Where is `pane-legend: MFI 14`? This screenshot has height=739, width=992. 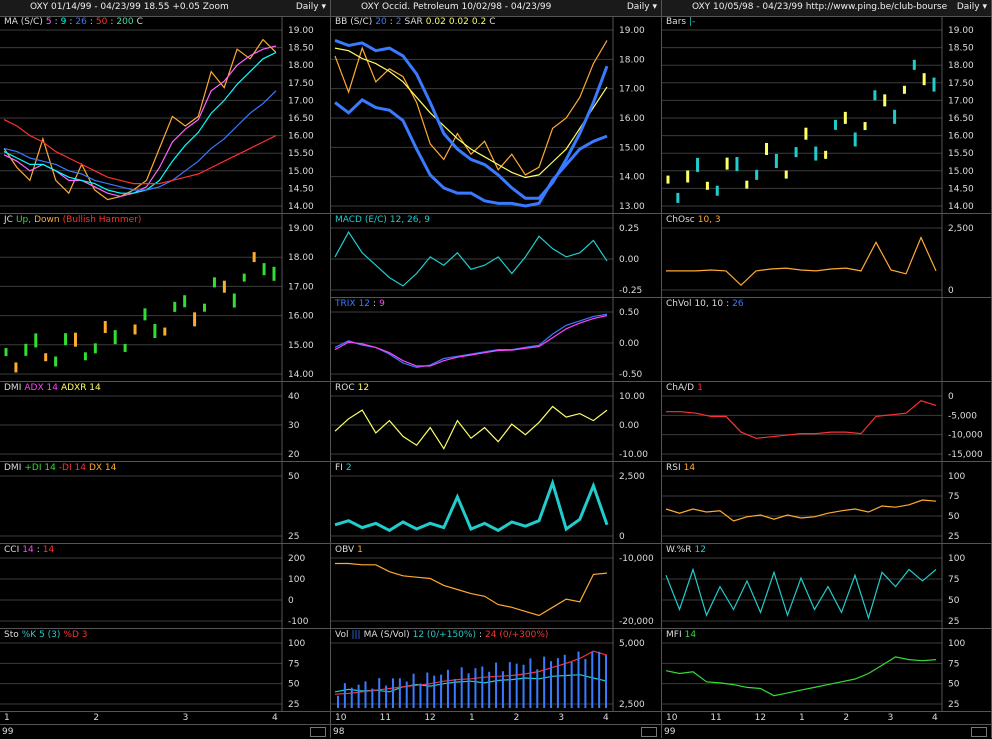 pane-legend: MFI 14 is located at coordinates (682, 635).